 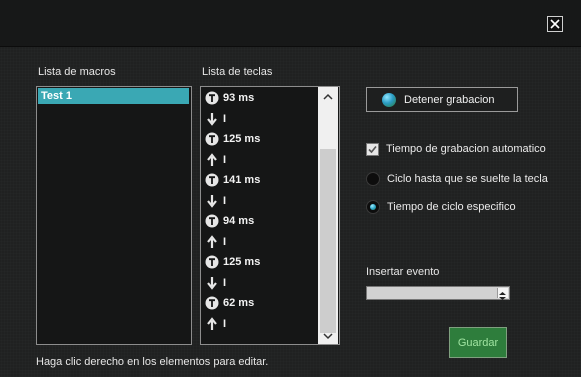 What do you see at coordinates (466, 149) in the screenshot?
I see `auto-time-label: Tiempo de grabacion automatico` at bounding box center [466, 149].